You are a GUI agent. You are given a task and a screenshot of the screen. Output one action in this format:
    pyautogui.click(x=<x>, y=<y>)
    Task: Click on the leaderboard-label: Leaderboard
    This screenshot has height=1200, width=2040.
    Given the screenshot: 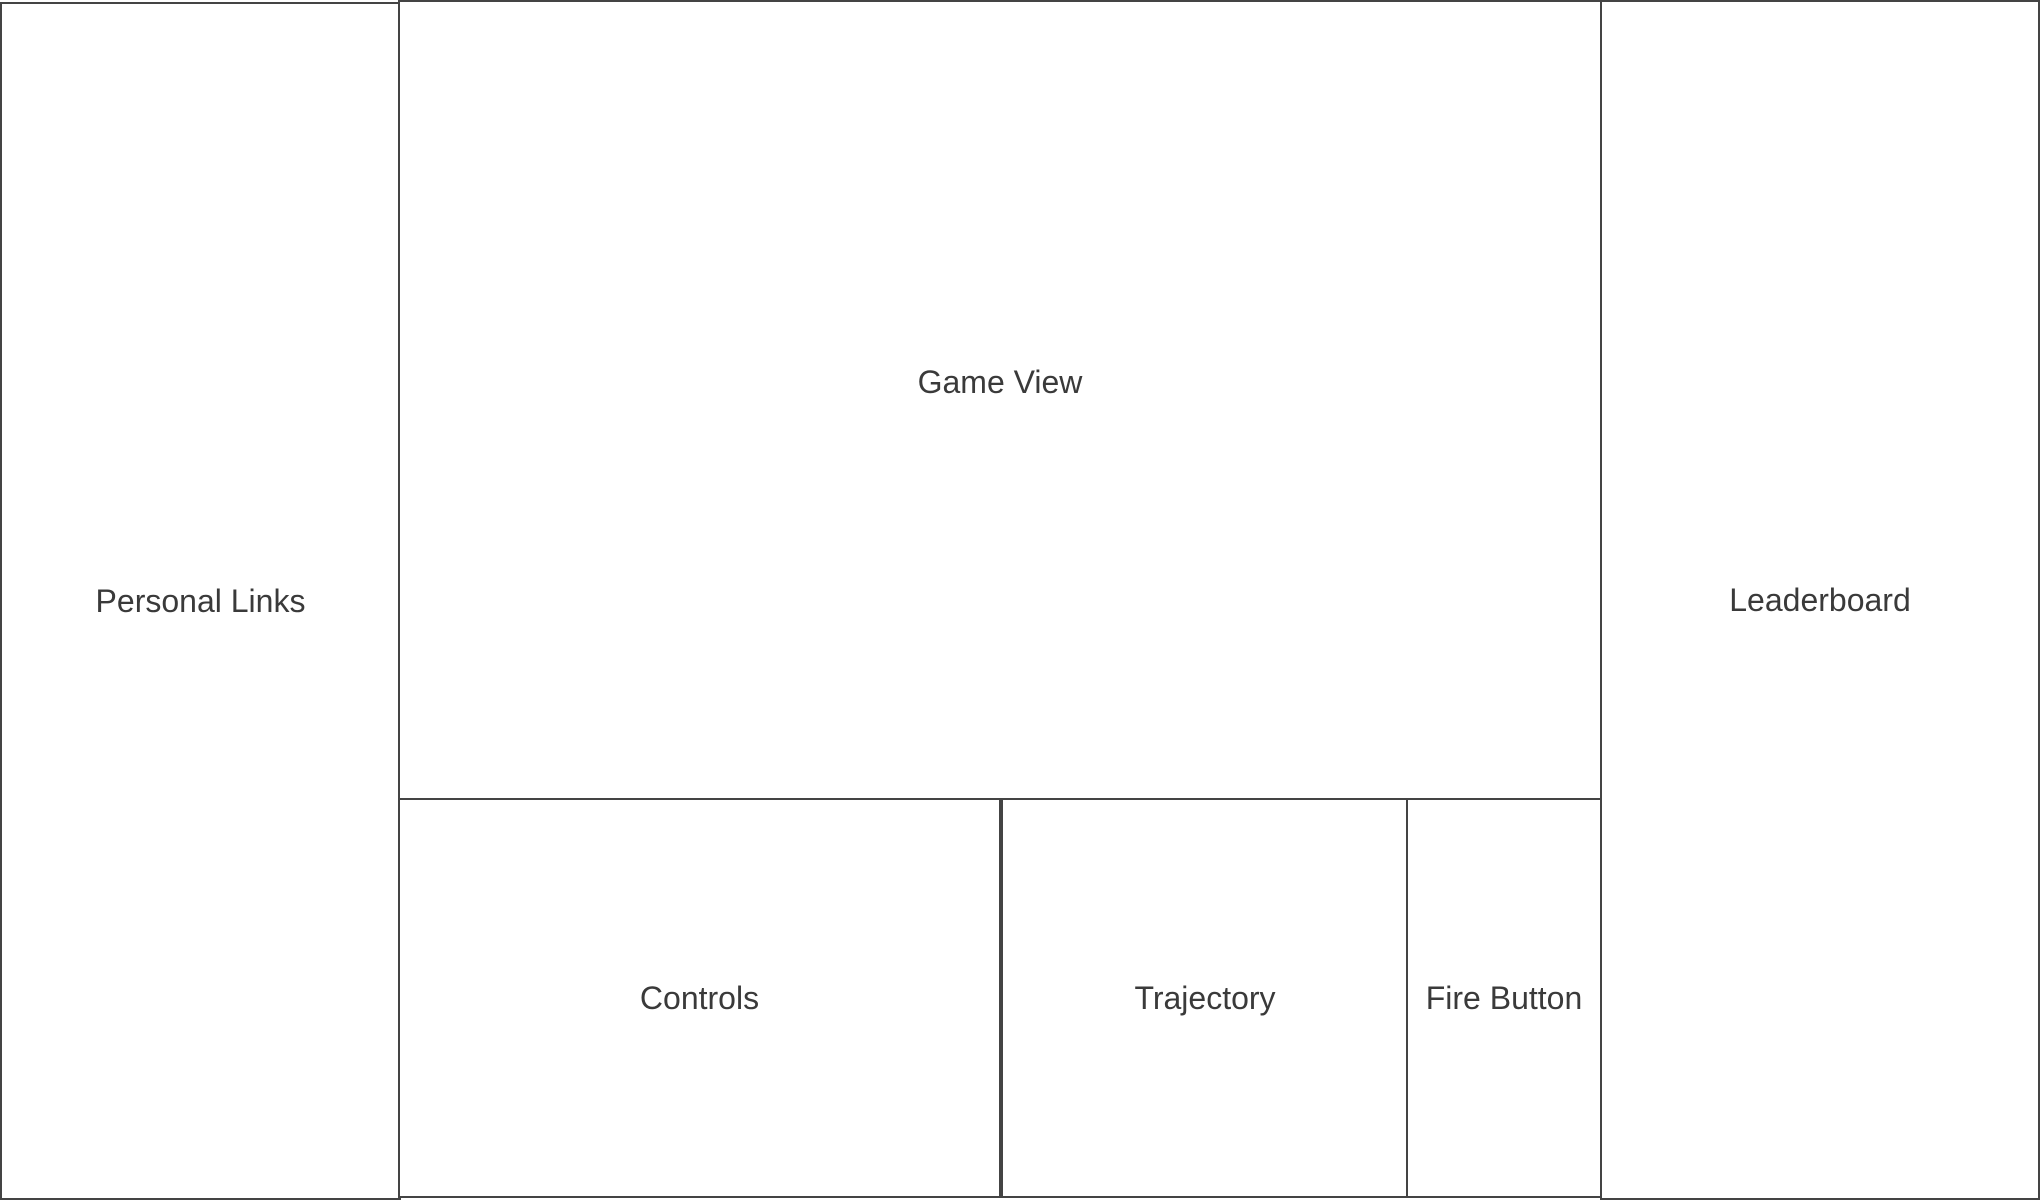 What is the action you would take?
    pyautogui.click(x=1820, y=599)
    